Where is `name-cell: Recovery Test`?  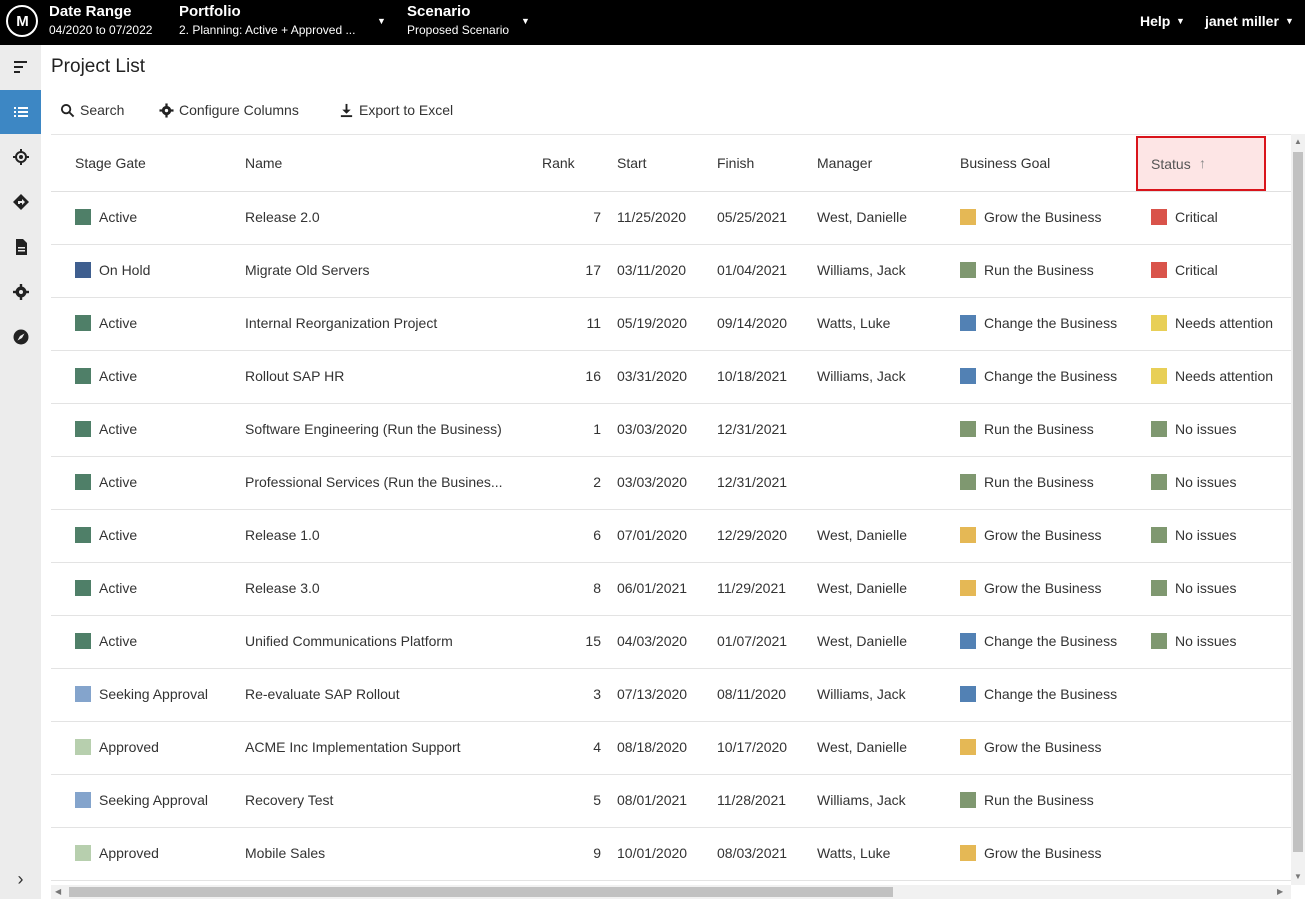
name-cell: Recovery Test is located at coordinates (289, 800).